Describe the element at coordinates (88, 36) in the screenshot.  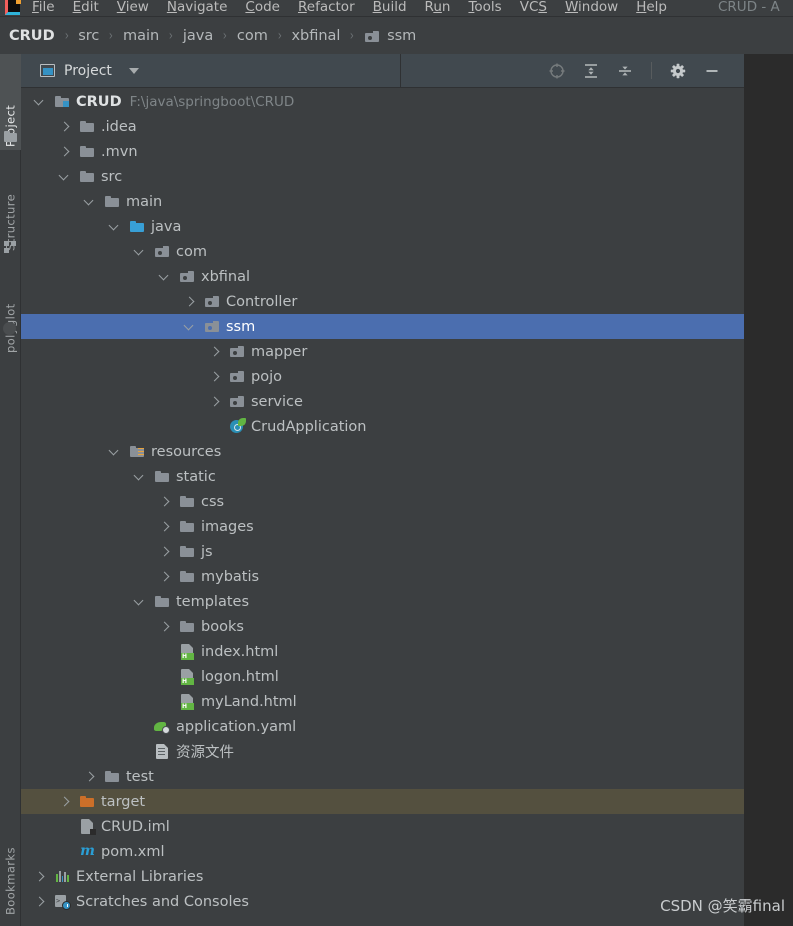
I see `breadcrumb-item-src: src` at that location.